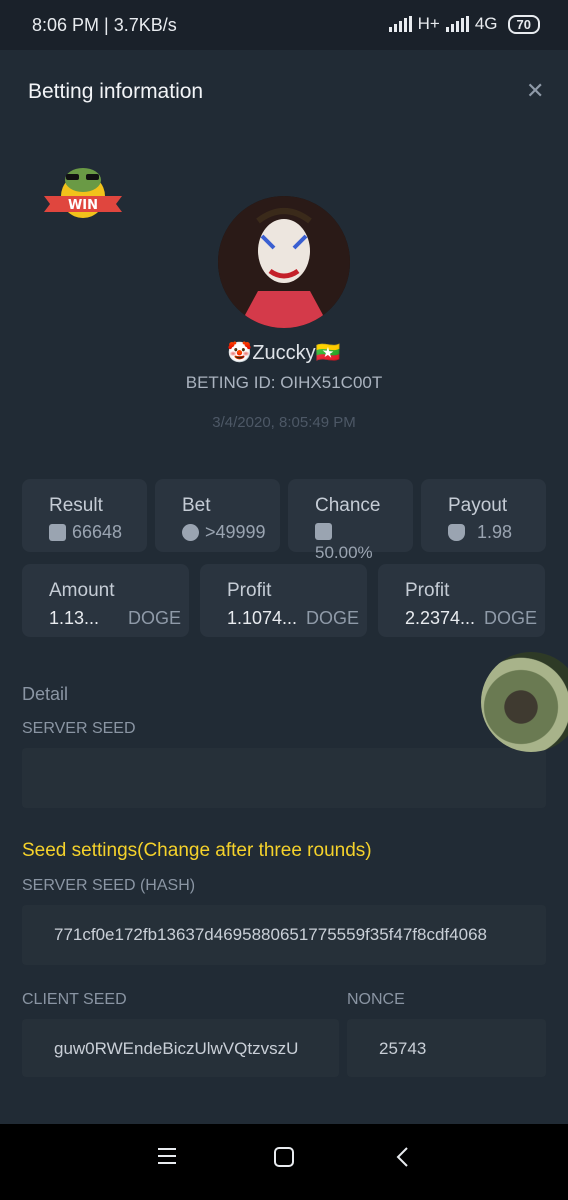  I want to click on bet-value-wrap: >49999, so click(224, 532).